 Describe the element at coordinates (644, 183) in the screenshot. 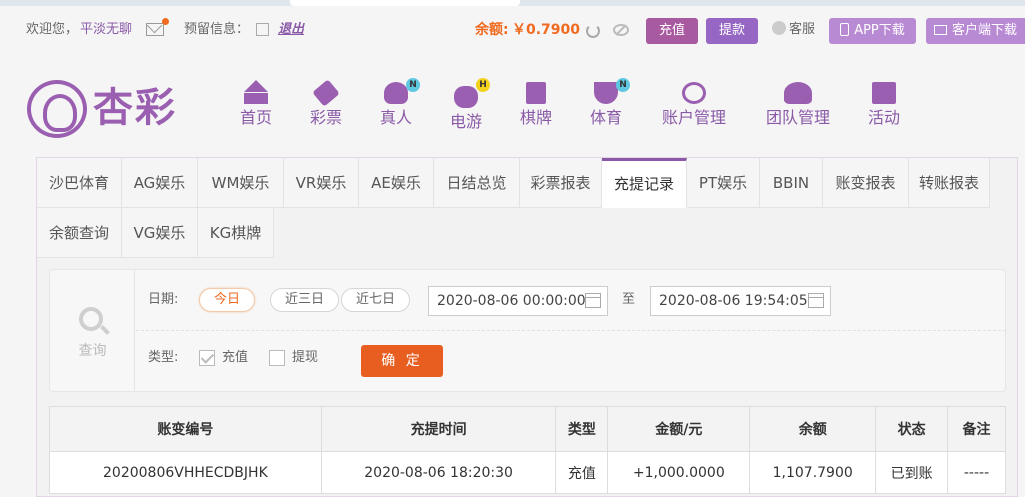

I see `tab-charge-records: 充提记录` at that location.